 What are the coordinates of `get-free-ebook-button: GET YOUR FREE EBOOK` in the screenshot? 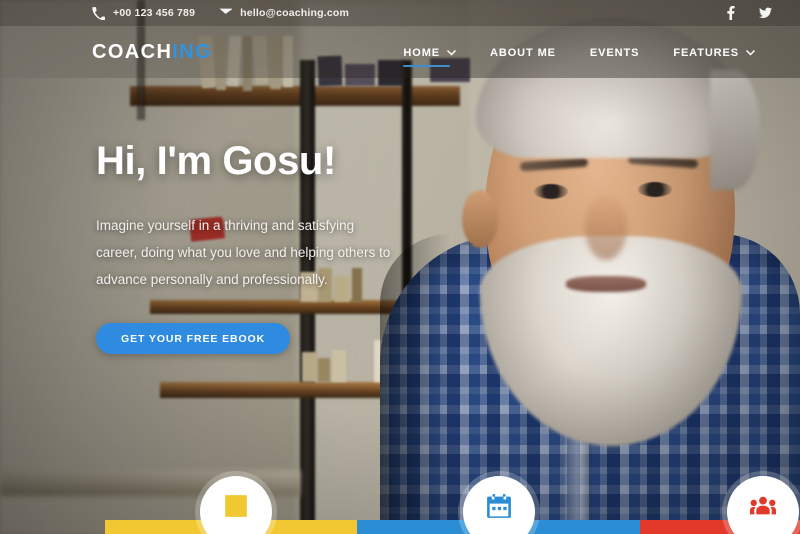 It's located at (193, 338).